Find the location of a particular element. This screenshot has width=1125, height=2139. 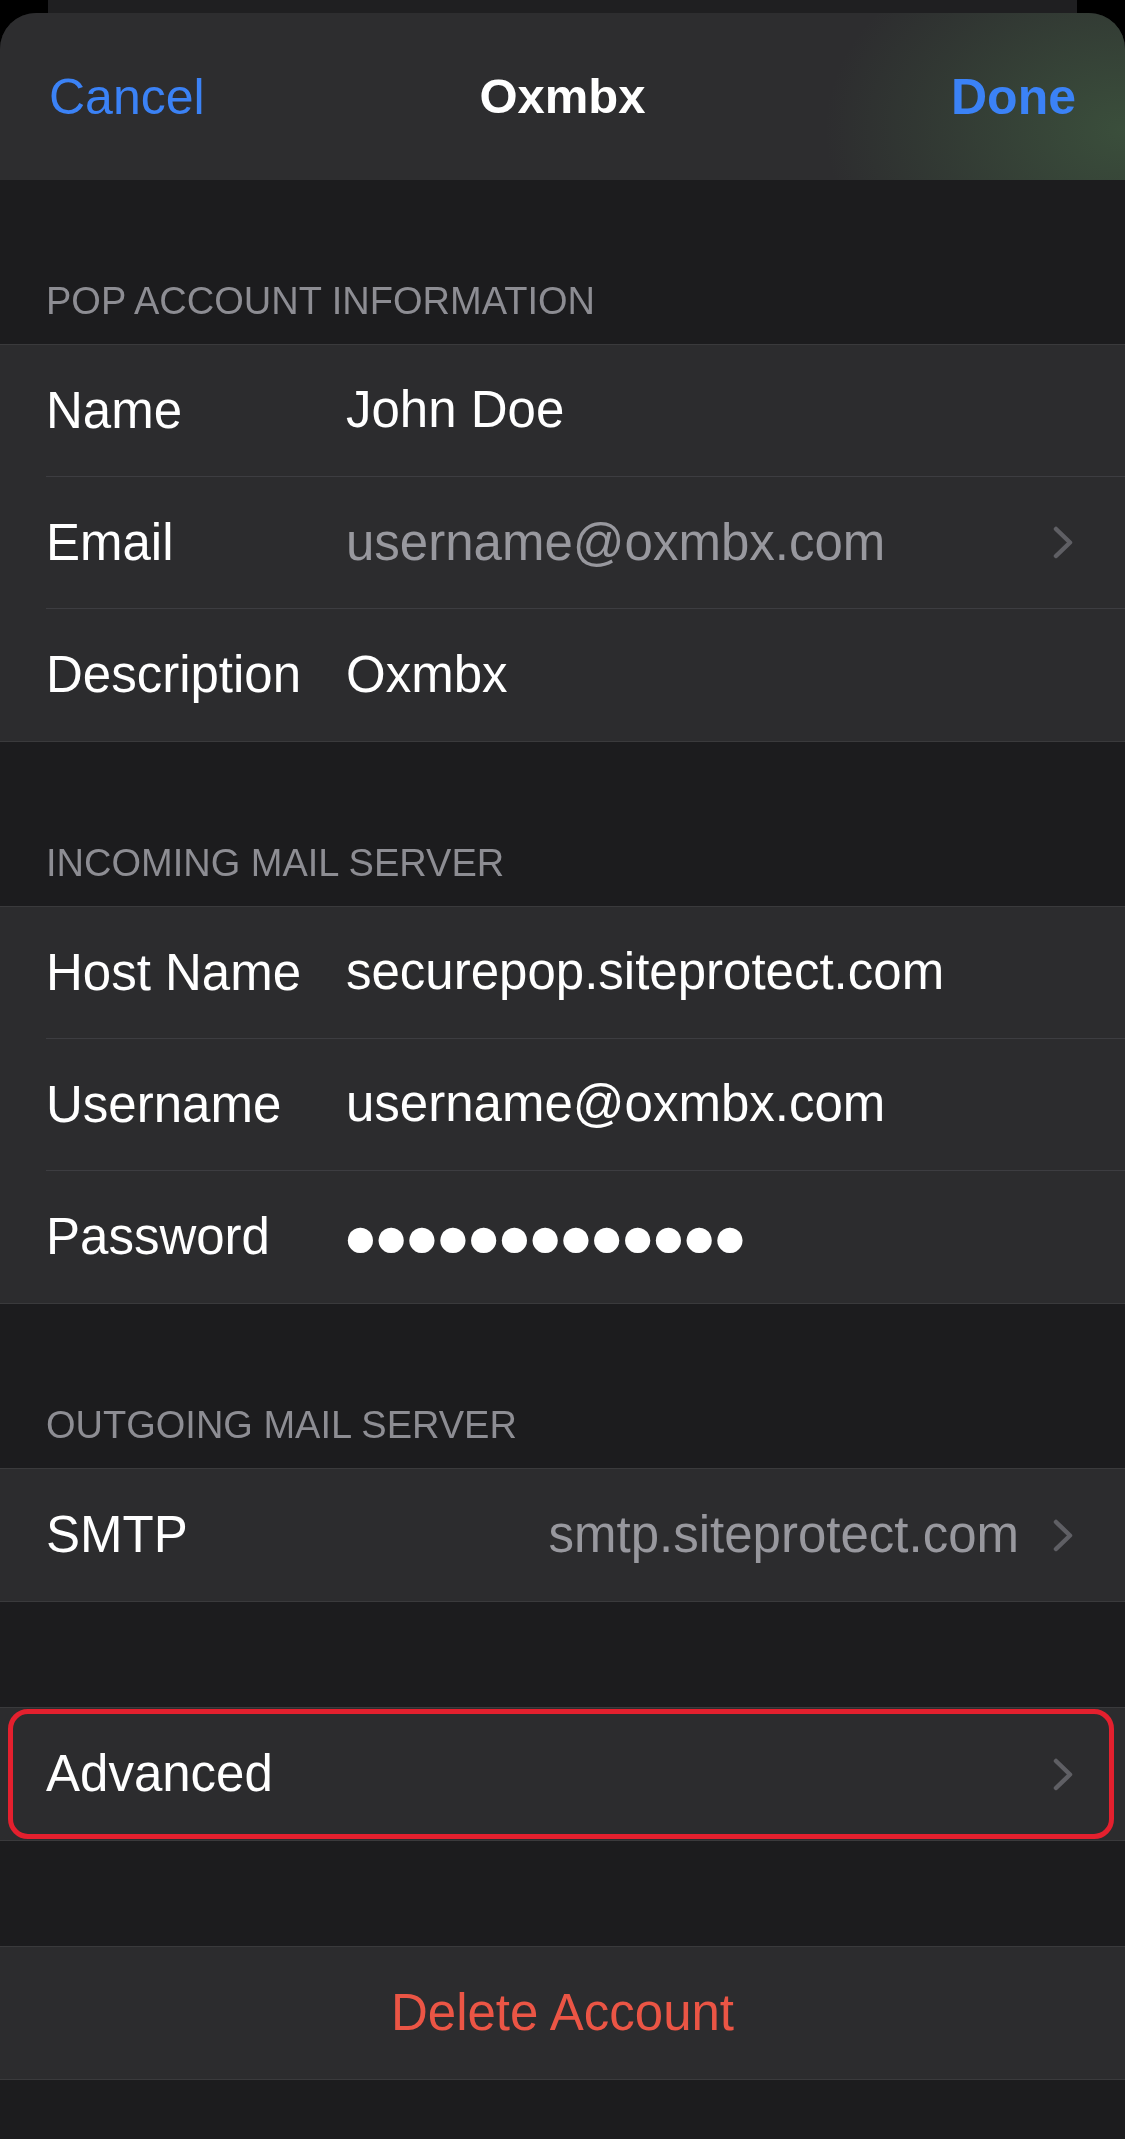

field-label: Description is located at coordinates (174, 675).